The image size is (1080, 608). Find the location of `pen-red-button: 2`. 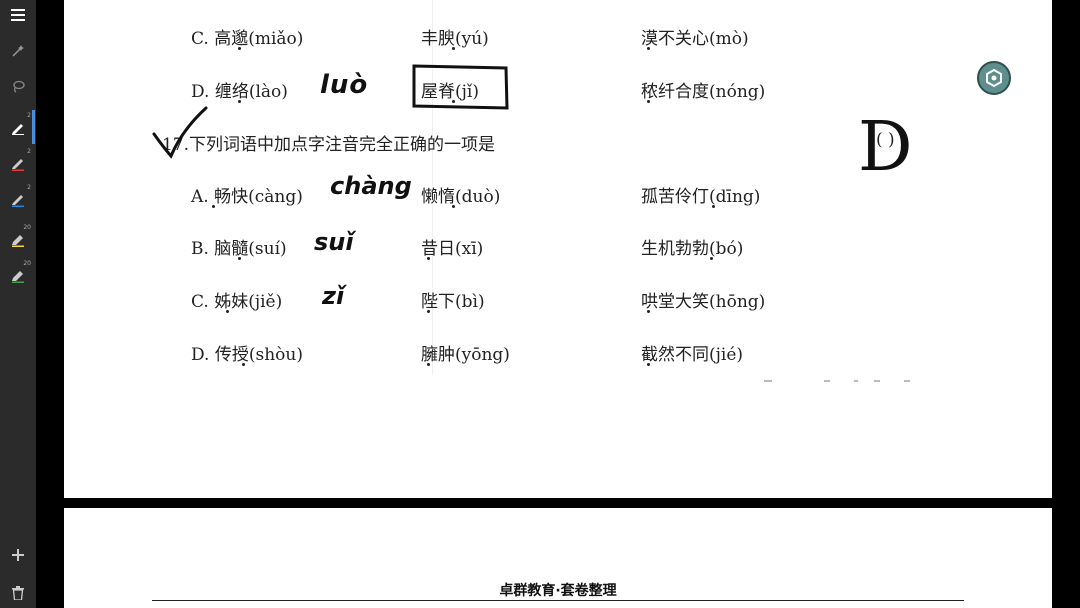

pen-red-button: 2 is located at coordinates (18, 163).